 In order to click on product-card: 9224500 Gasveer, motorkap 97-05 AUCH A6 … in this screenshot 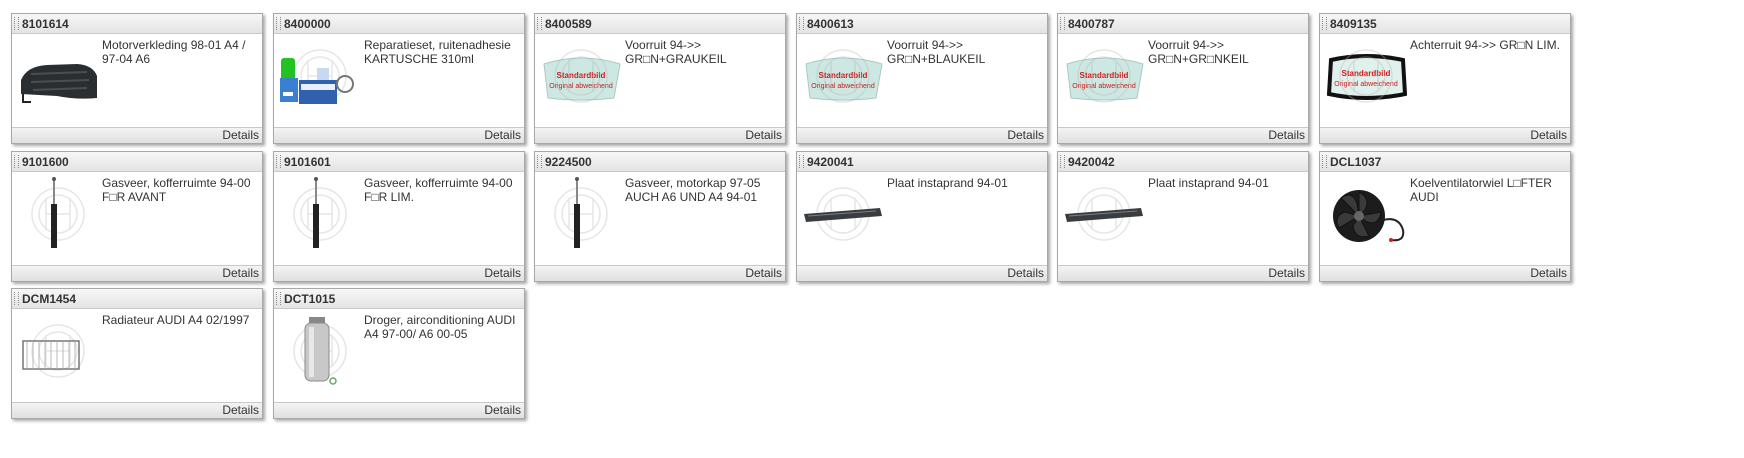, I will do `click(660, 216)`.